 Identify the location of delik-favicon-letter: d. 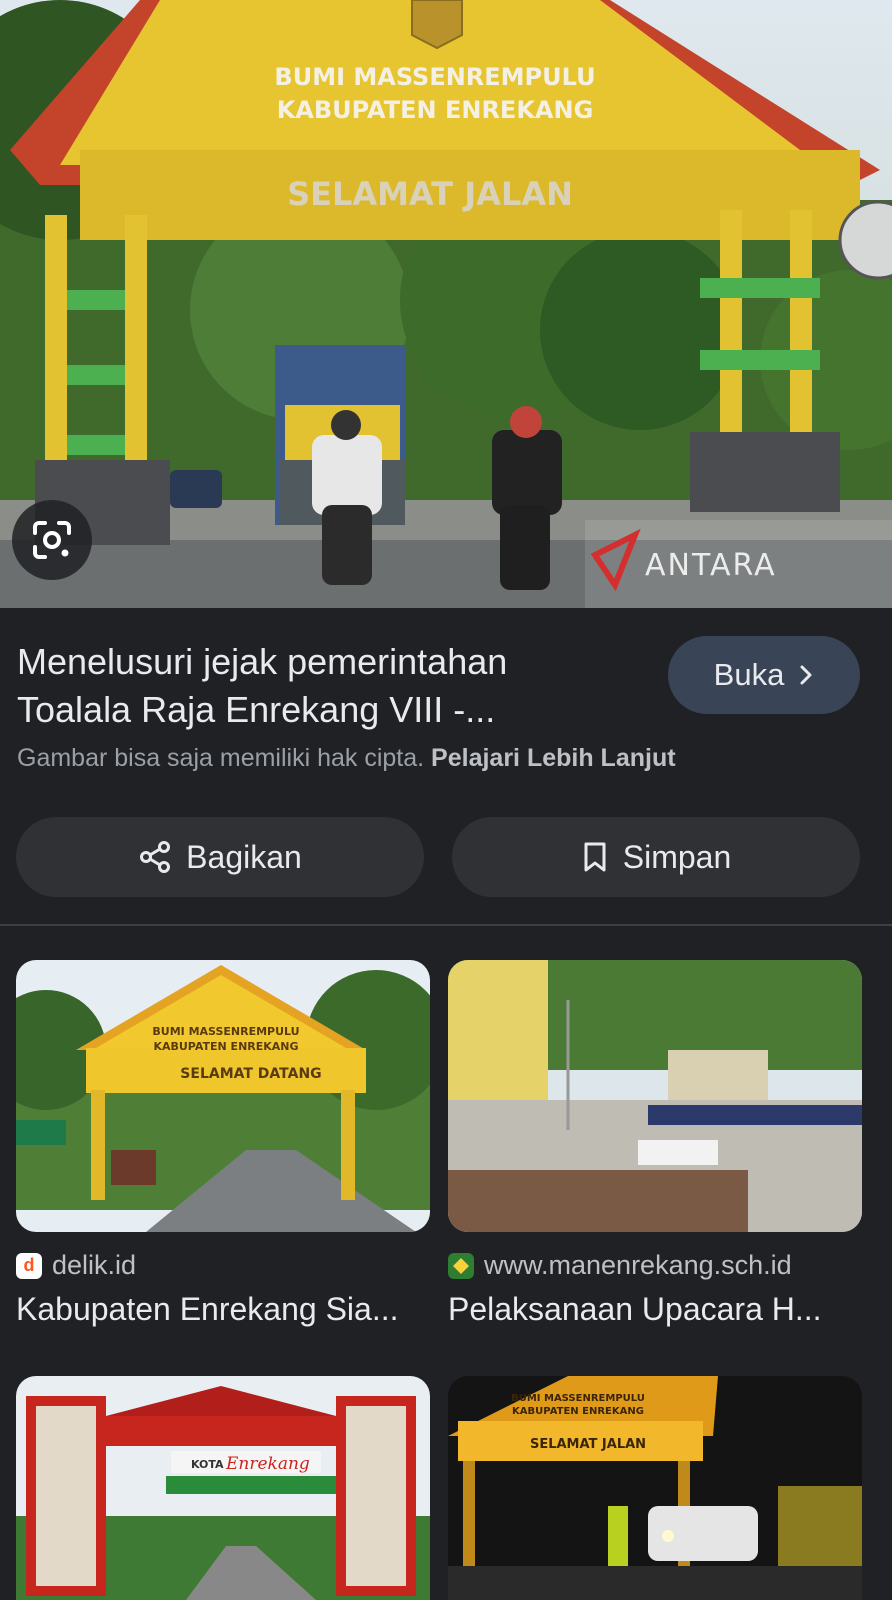
(29, 1265).